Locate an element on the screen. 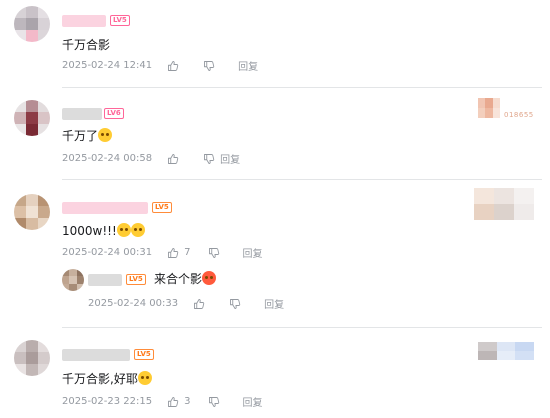  comment-time: 2025-02-23 22:15 is located at coordinates (107, 401).